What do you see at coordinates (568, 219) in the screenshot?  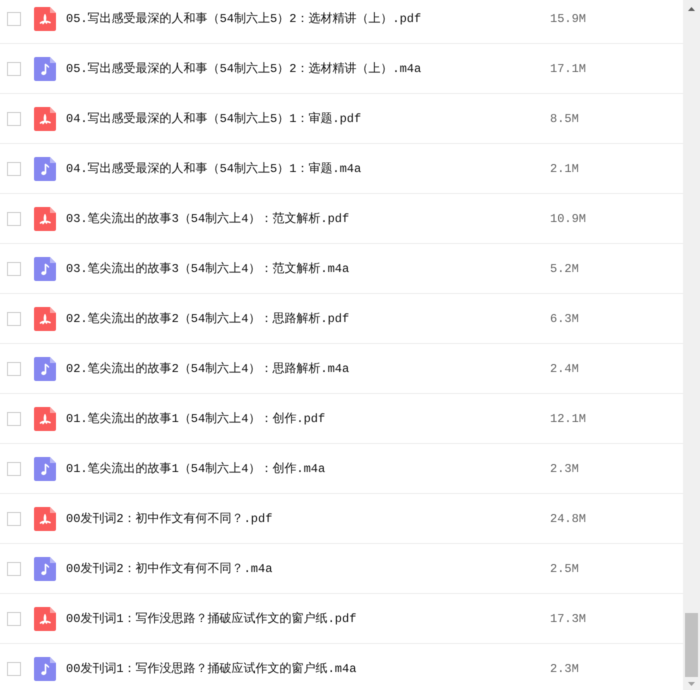 I see `file-size: 10.9M` at bounding box center [568, 219].